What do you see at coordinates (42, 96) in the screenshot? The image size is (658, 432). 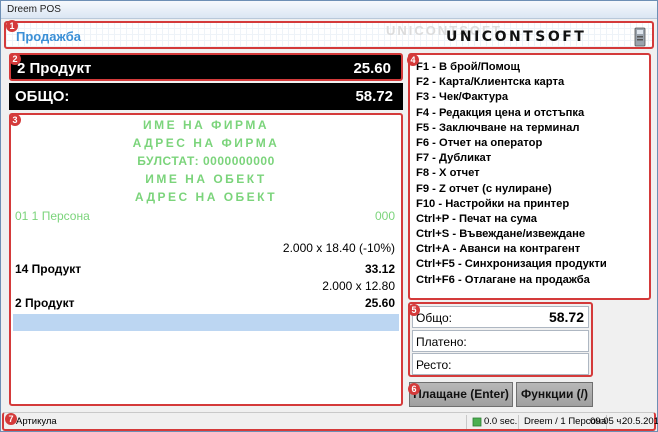 I see `total-label: ОБЩО:` at bounding box center [42, 96].